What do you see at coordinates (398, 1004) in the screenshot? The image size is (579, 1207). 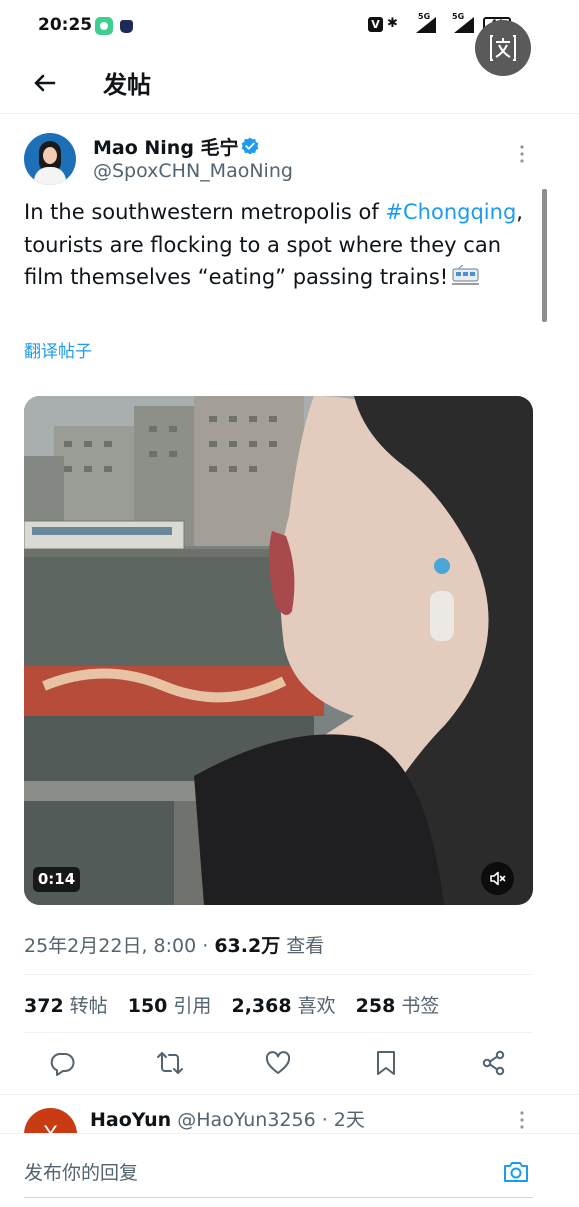 I see `bookmarks-stat: 258 书签` at bounding box center [398, 1004].